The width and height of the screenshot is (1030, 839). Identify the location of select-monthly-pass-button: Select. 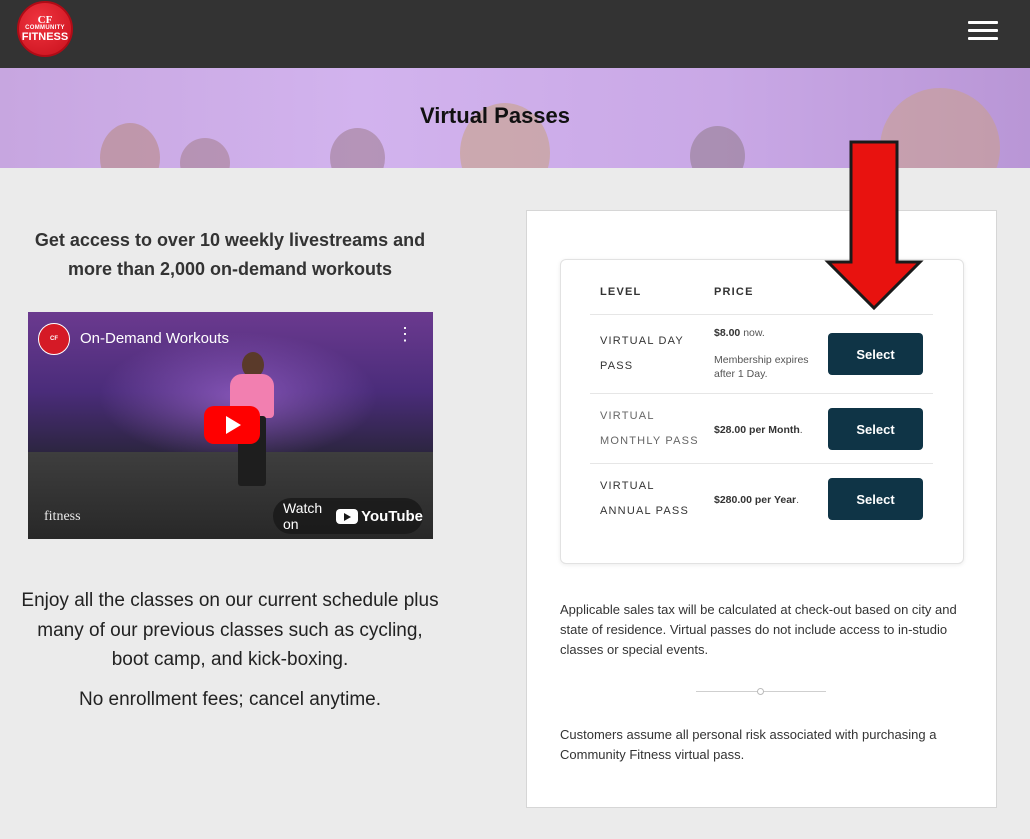
(875, 429).